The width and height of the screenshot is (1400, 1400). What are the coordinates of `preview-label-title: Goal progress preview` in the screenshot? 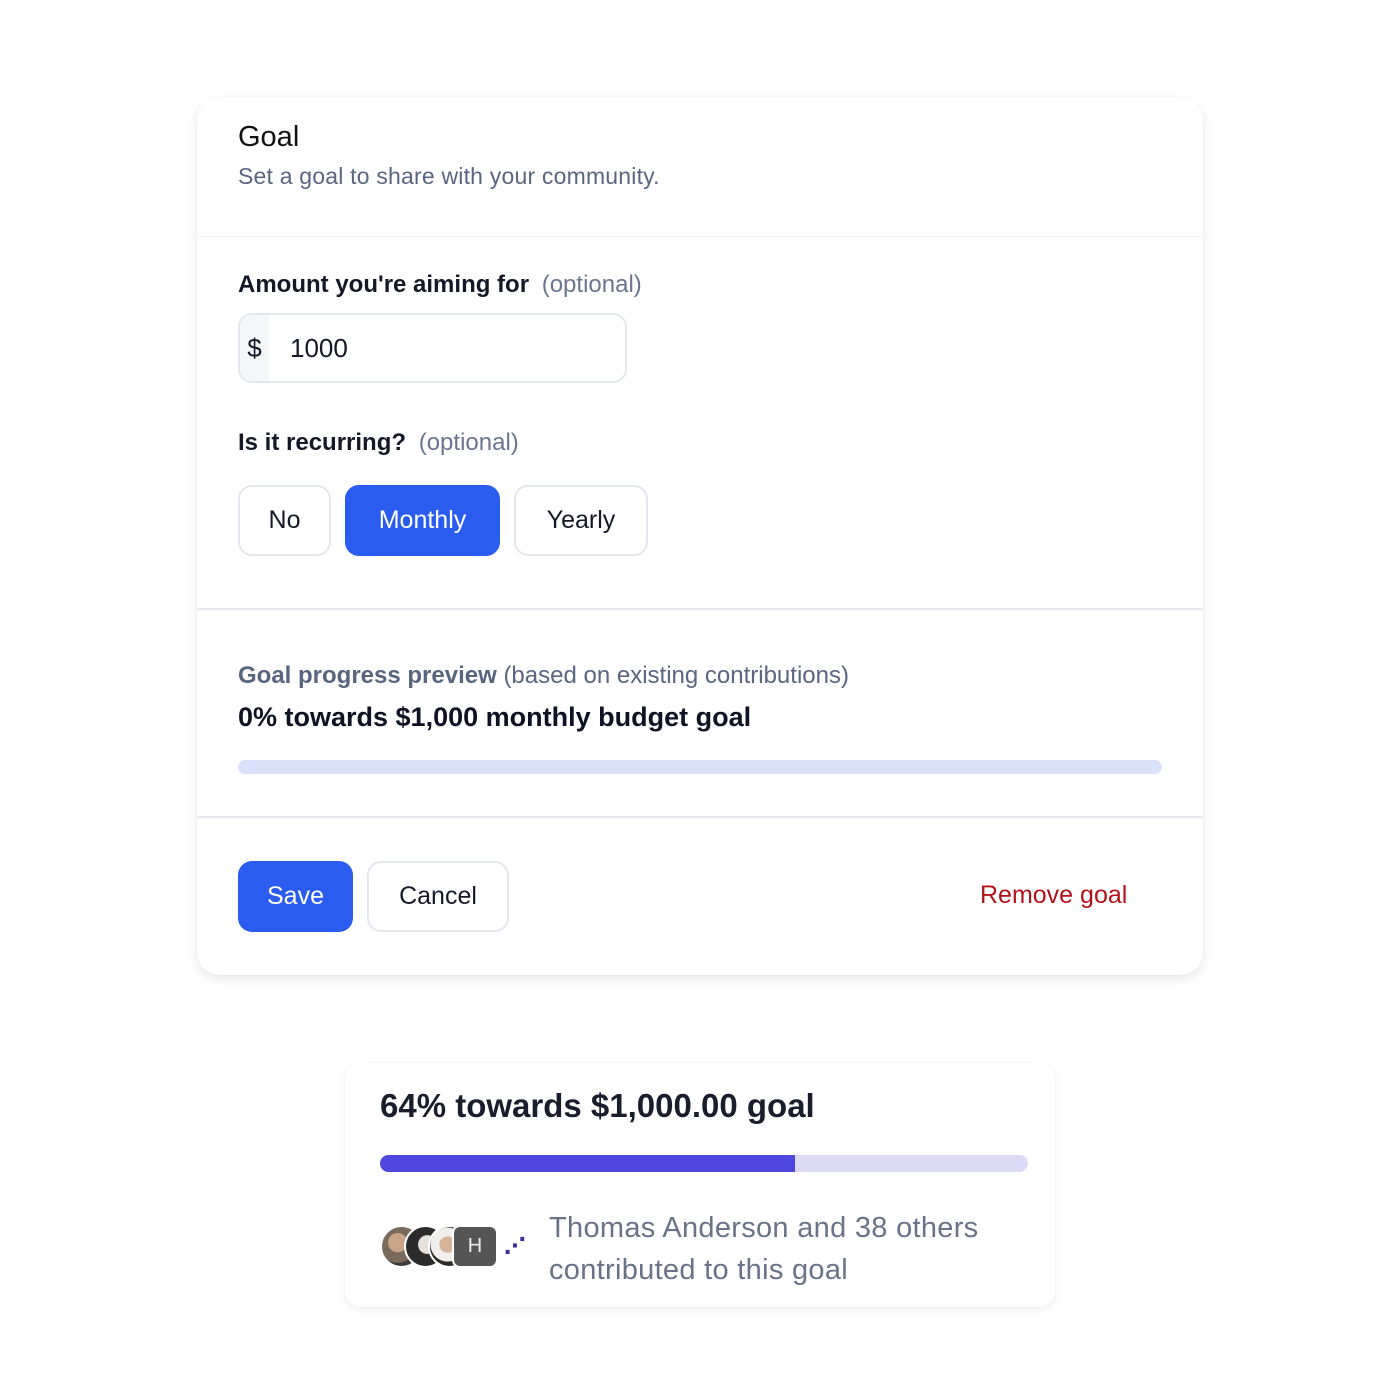 It's located at (367, 675).